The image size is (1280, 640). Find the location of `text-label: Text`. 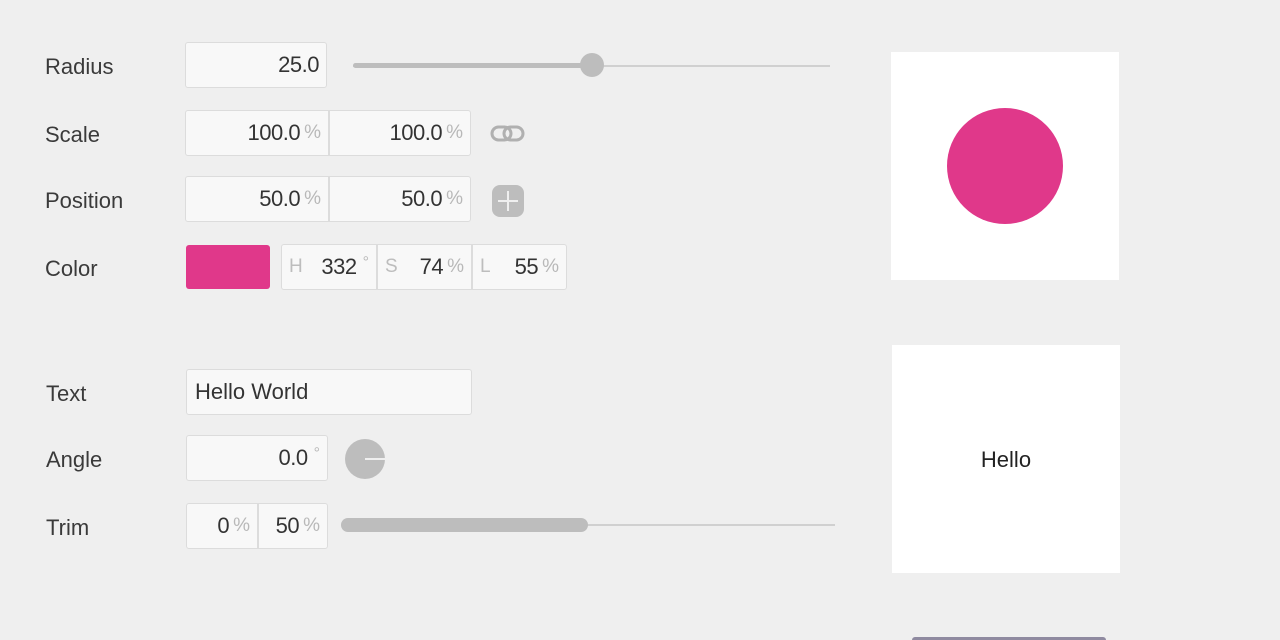

text-label: Text is located at coordinates (66, 393).